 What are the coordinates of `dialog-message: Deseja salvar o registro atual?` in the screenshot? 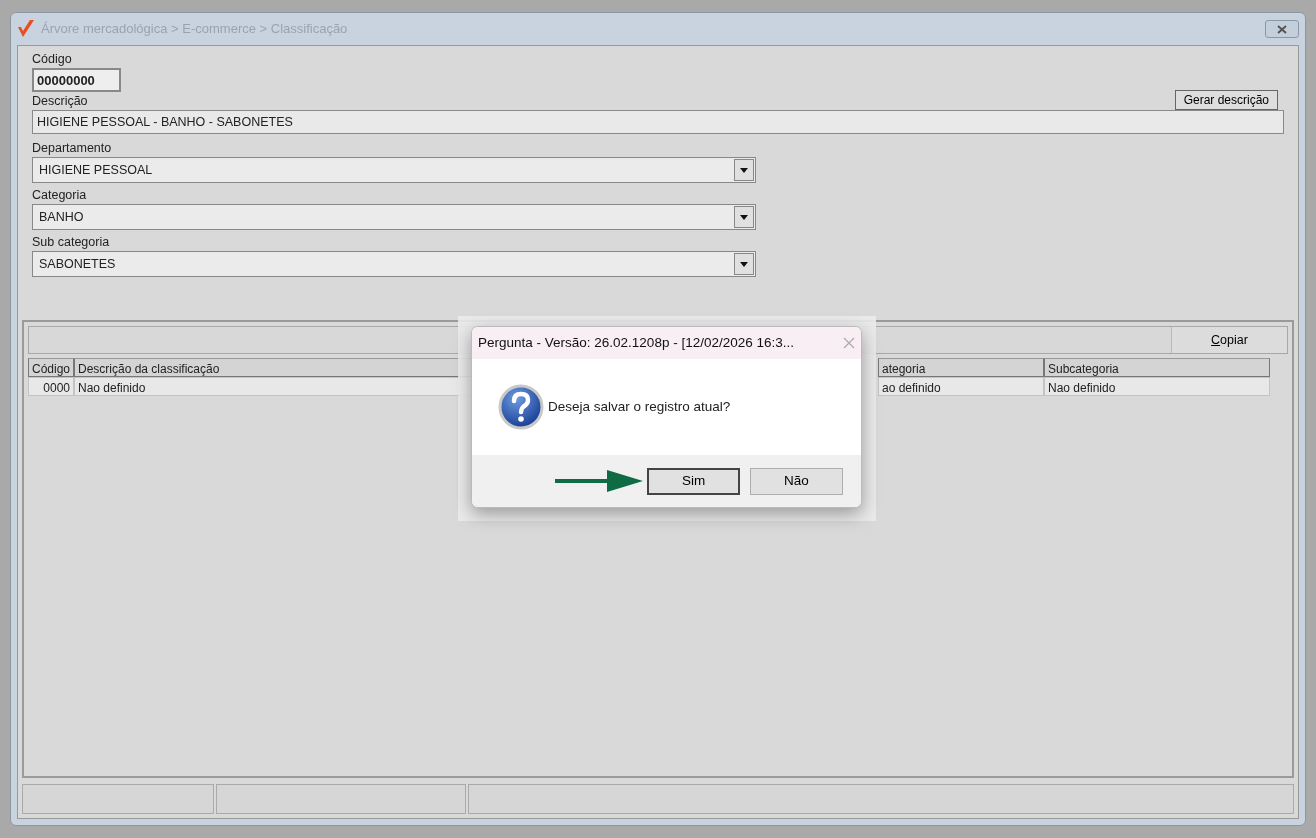 It's located at (639, 406).